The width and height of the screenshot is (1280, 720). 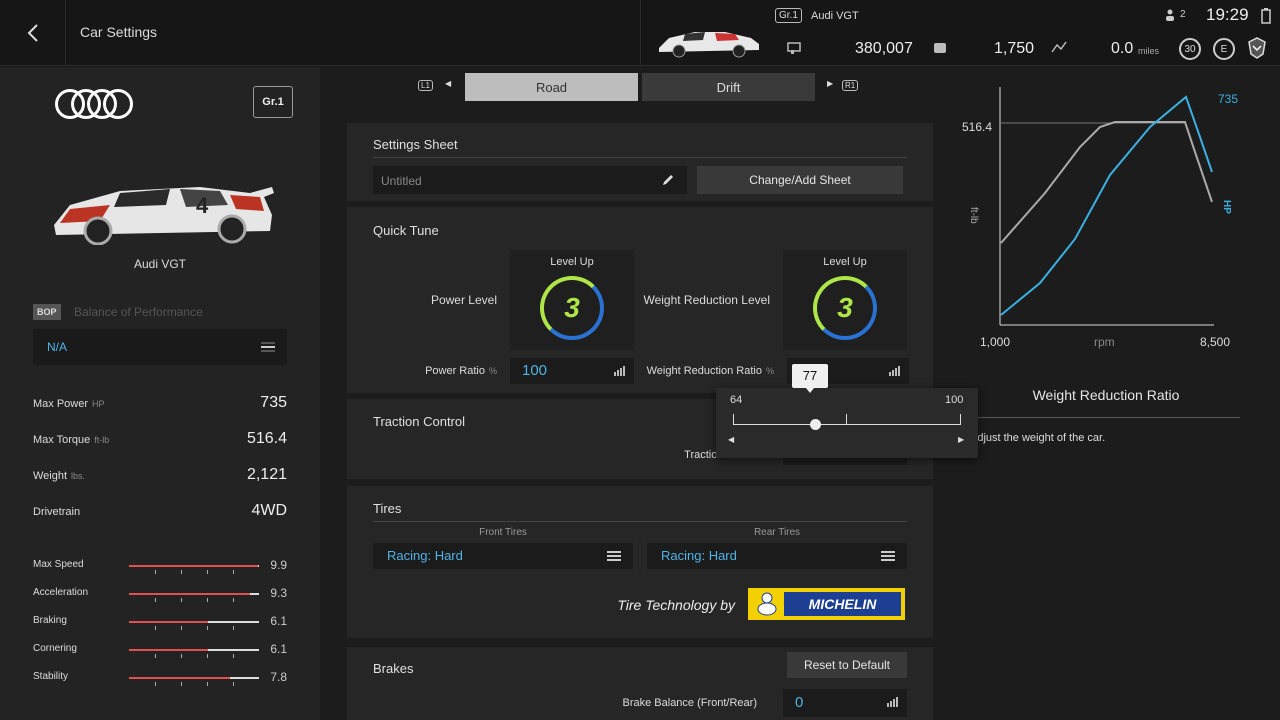 What do you see at coordinates (266, 438) in the screenshot?
I see `spec-value: 516.4` at bounding box center [266, 438].